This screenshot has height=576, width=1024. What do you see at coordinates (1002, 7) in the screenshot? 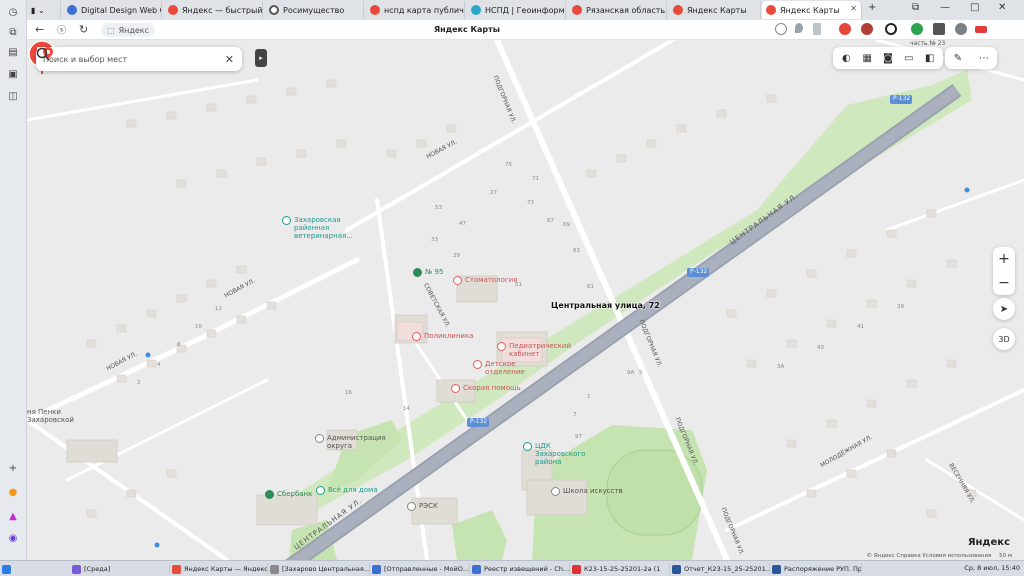
I see `close-window-icon: ✕` at bounding box center [1002, 7].